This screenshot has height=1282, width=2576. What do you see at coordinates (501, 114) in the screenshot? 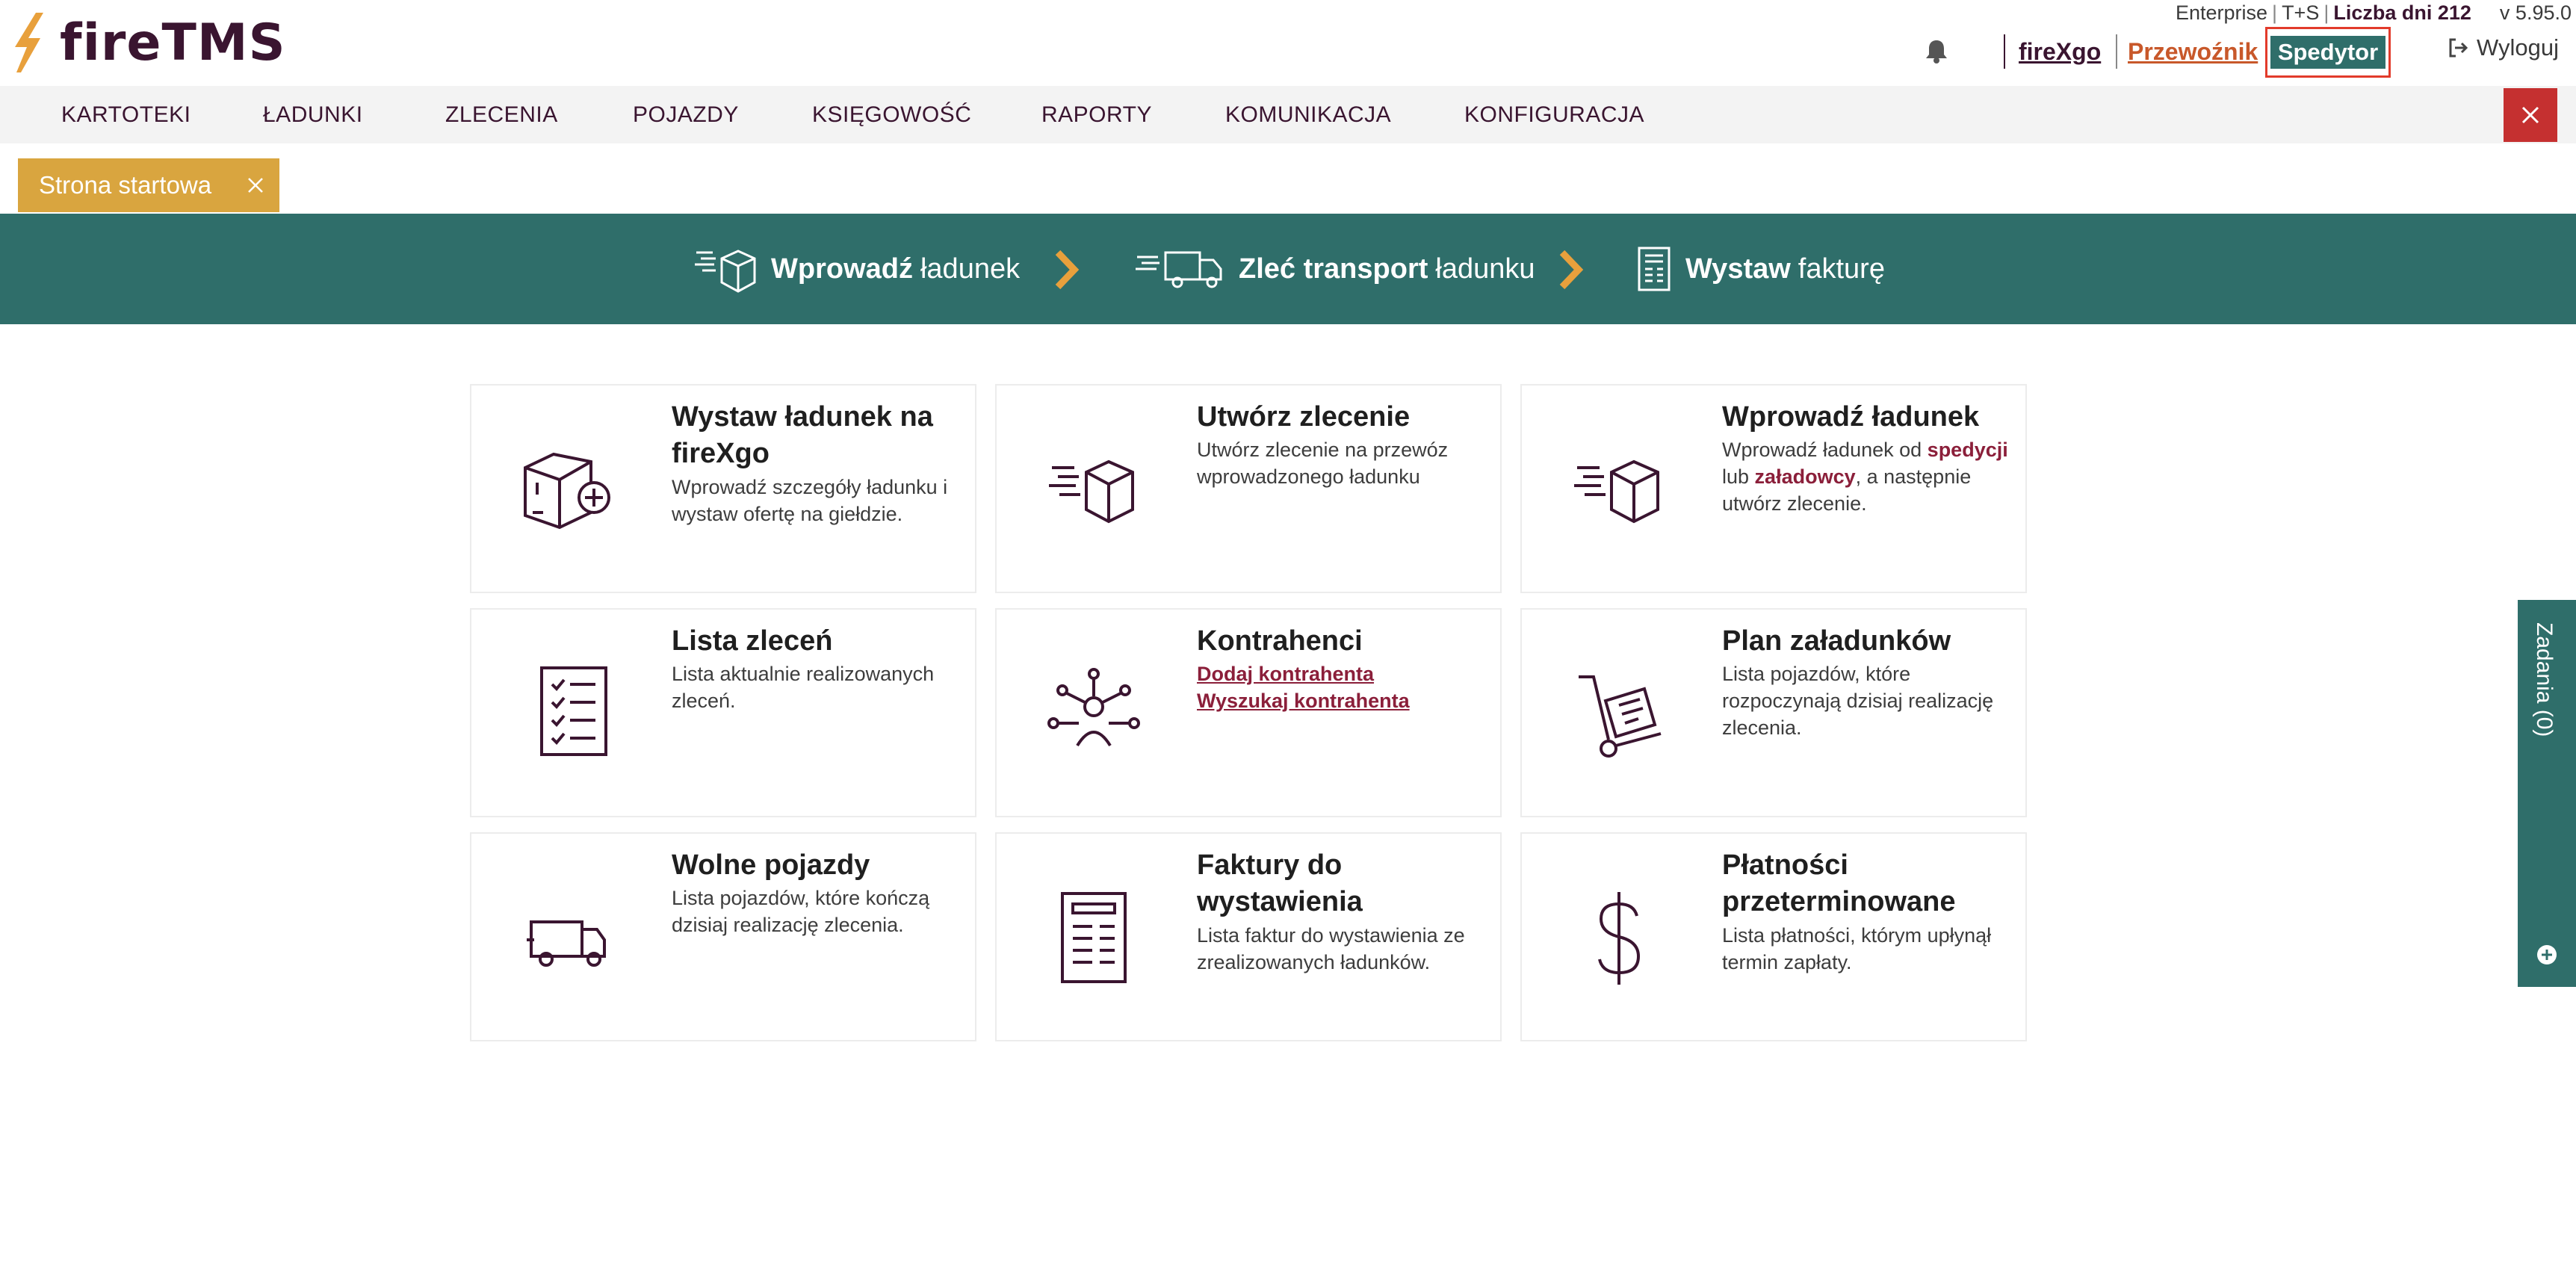
I see `menu-zlecenia: ZLECENIA` at bounding box center [501, 114].